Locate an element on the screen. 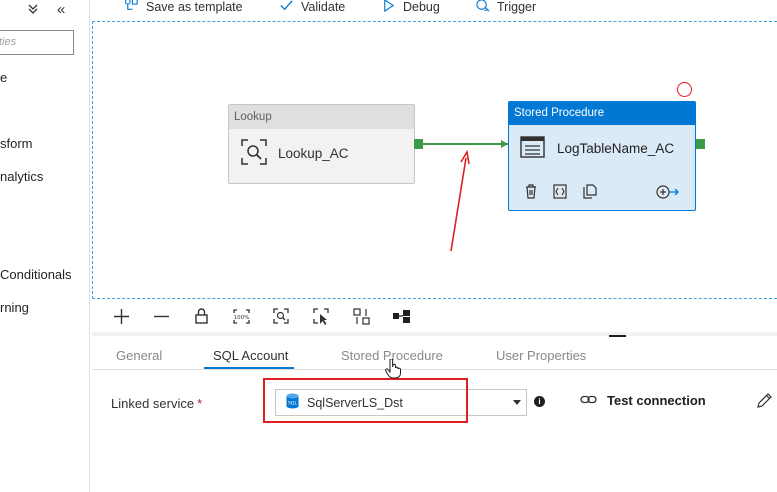 Image resolution: width=777 pixels, height=492 pixels. stored-procedure-activity-type: Stored Procedure is located at coordinates (602, 113).